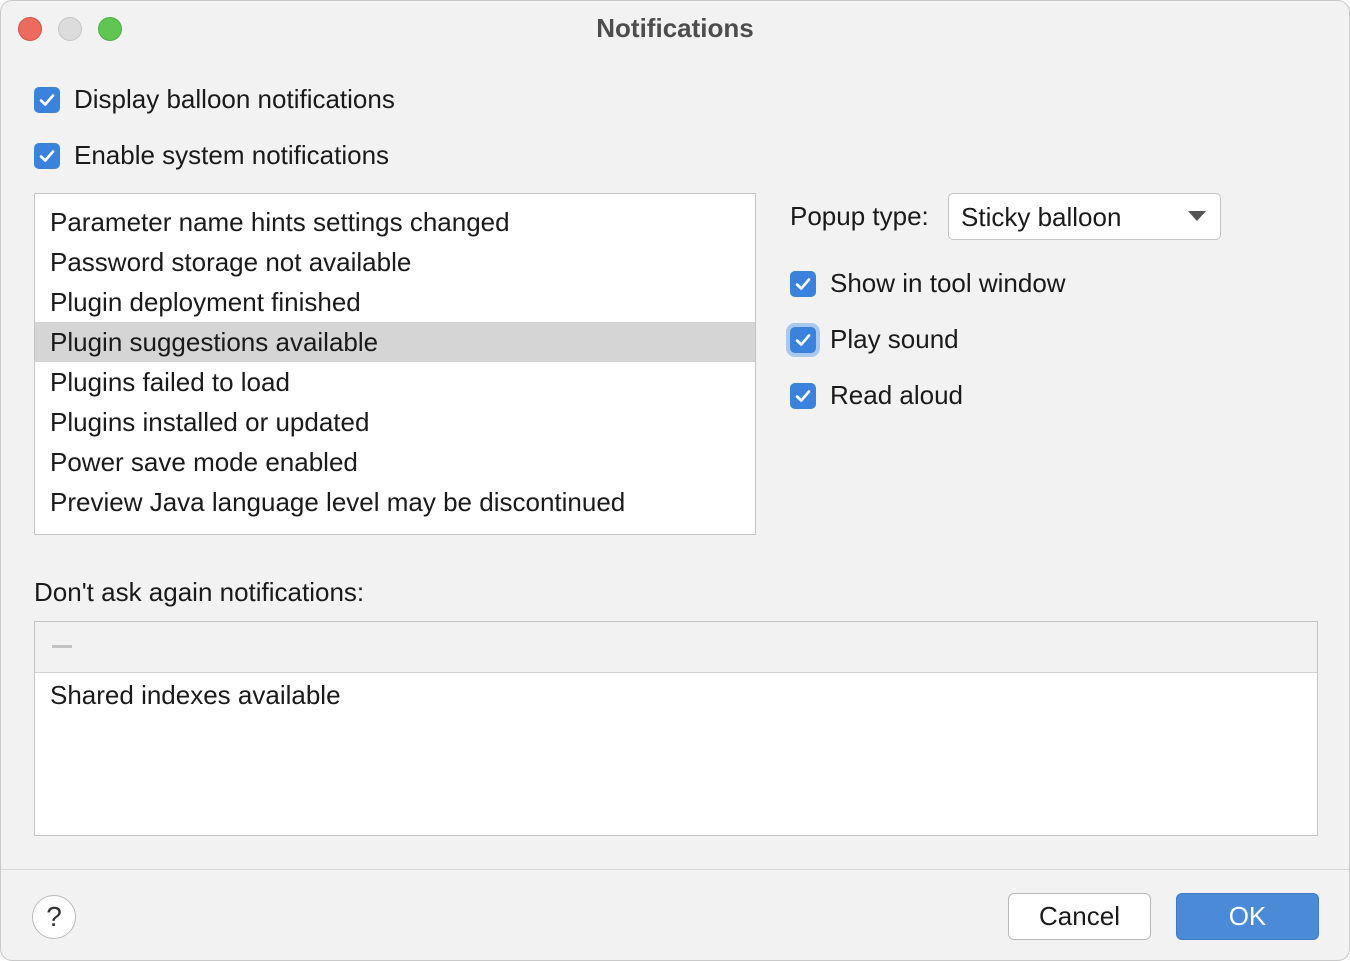 The height and width of the screenshot is (961, 1350). What do you see at coordinates (232, 155) in the screenshot?
I see `enable-system-label: Enable system notifications` at bounding box center [232, 155].